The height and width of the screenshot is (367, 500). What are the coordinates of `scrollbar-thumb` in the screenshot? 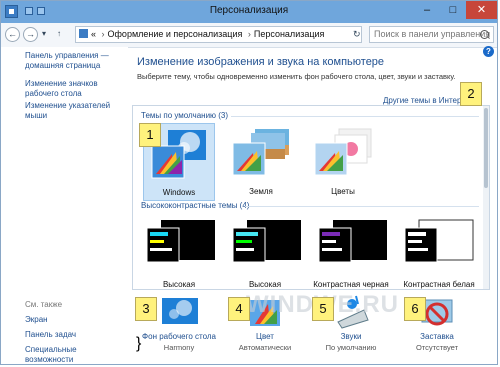 It's located at (486, 148).